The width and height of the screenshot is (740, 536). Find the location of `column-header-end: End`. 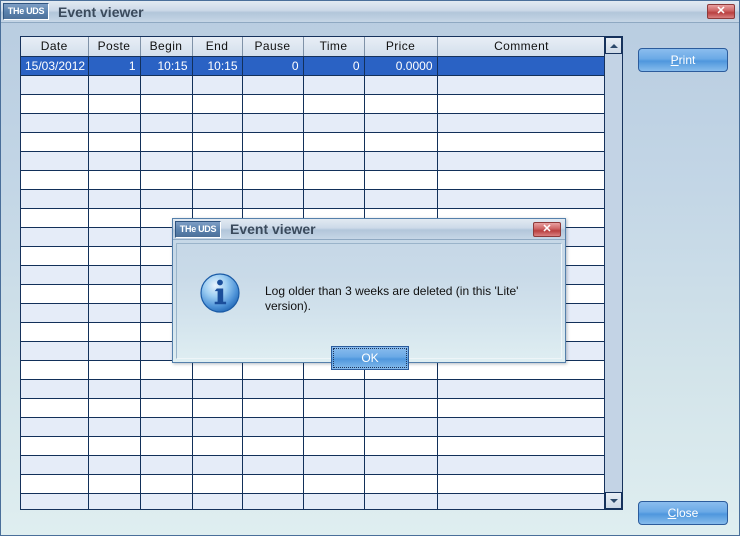

column-header-end: End is located at coordinates (217, 47).